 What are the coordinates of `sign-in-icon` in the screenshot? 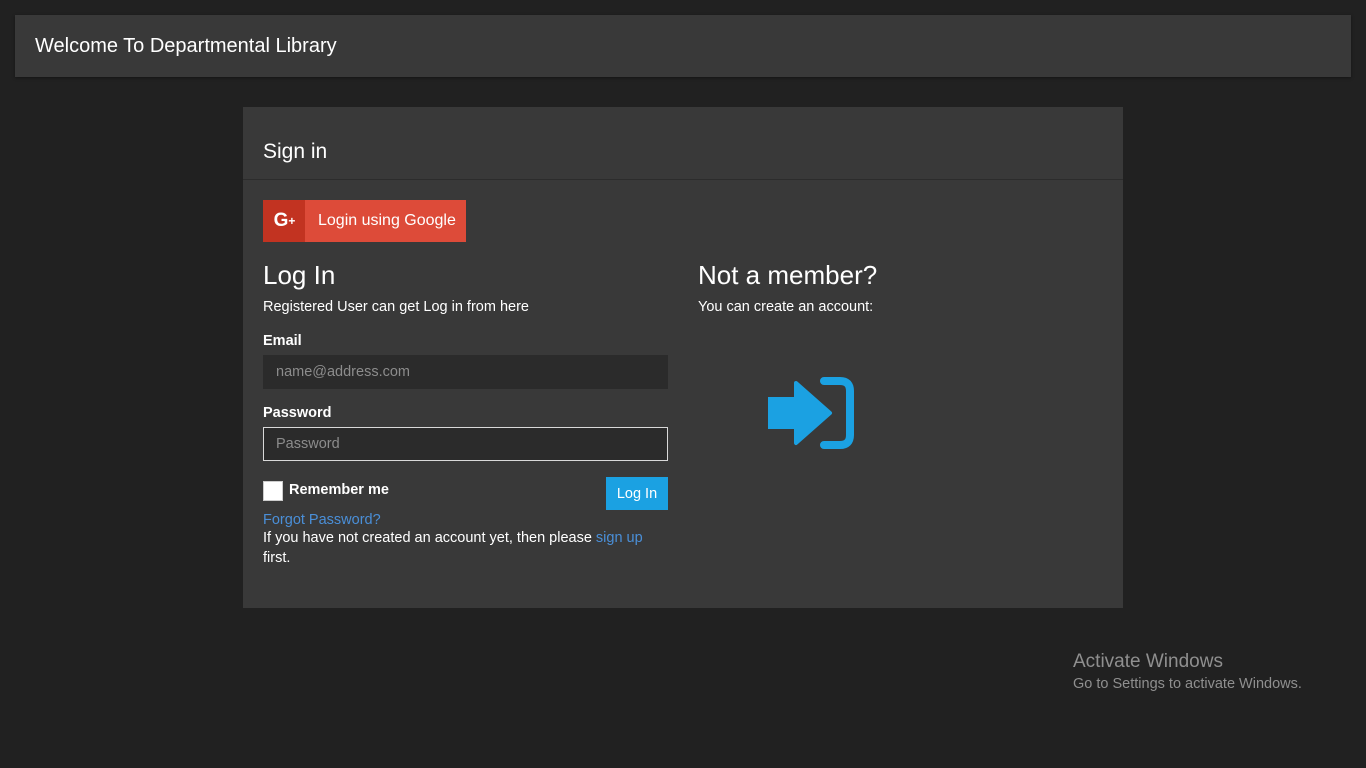 It's located at (811, 413).